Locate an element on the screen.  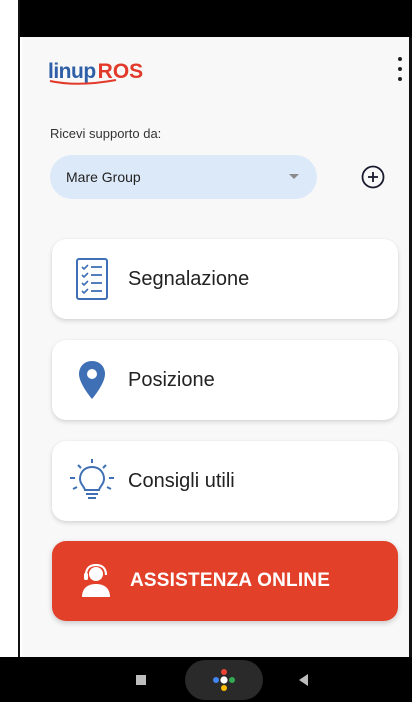
support-label: Ricevi supporto da: is located at coordinates (106, 133).